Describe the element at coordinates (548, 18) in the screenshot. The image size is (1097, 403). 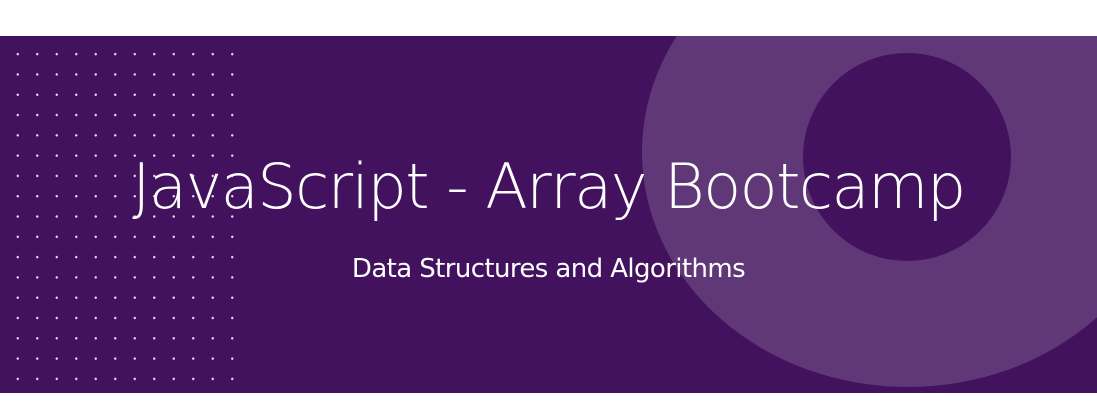
I see `top-margin` at that location.